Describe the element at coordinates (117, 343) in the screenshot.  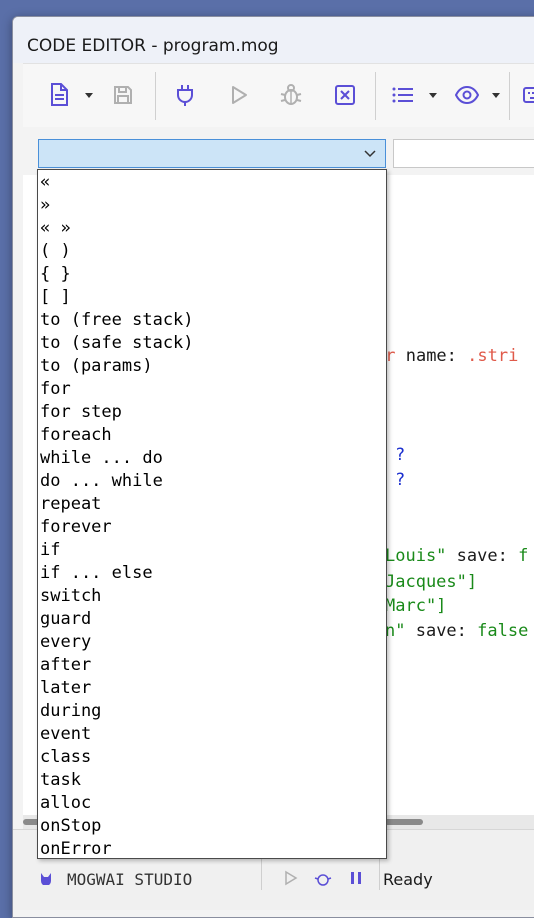
I see `dropdown-item: to (safe stack)` at that location.